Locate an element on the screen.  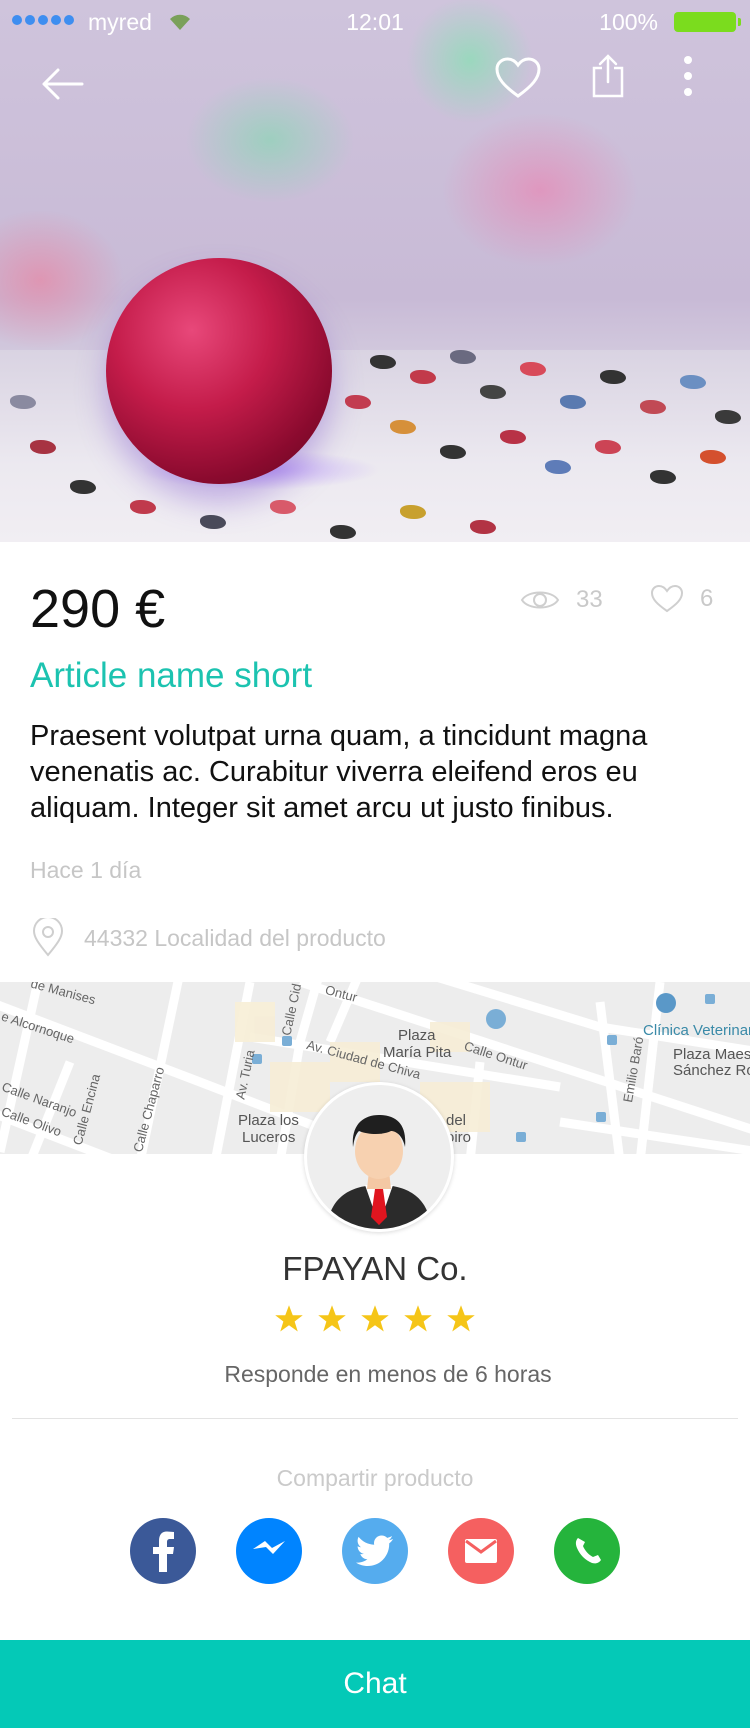
product-location: 44332 Localidad del producto is located at coordinates (208, 938).